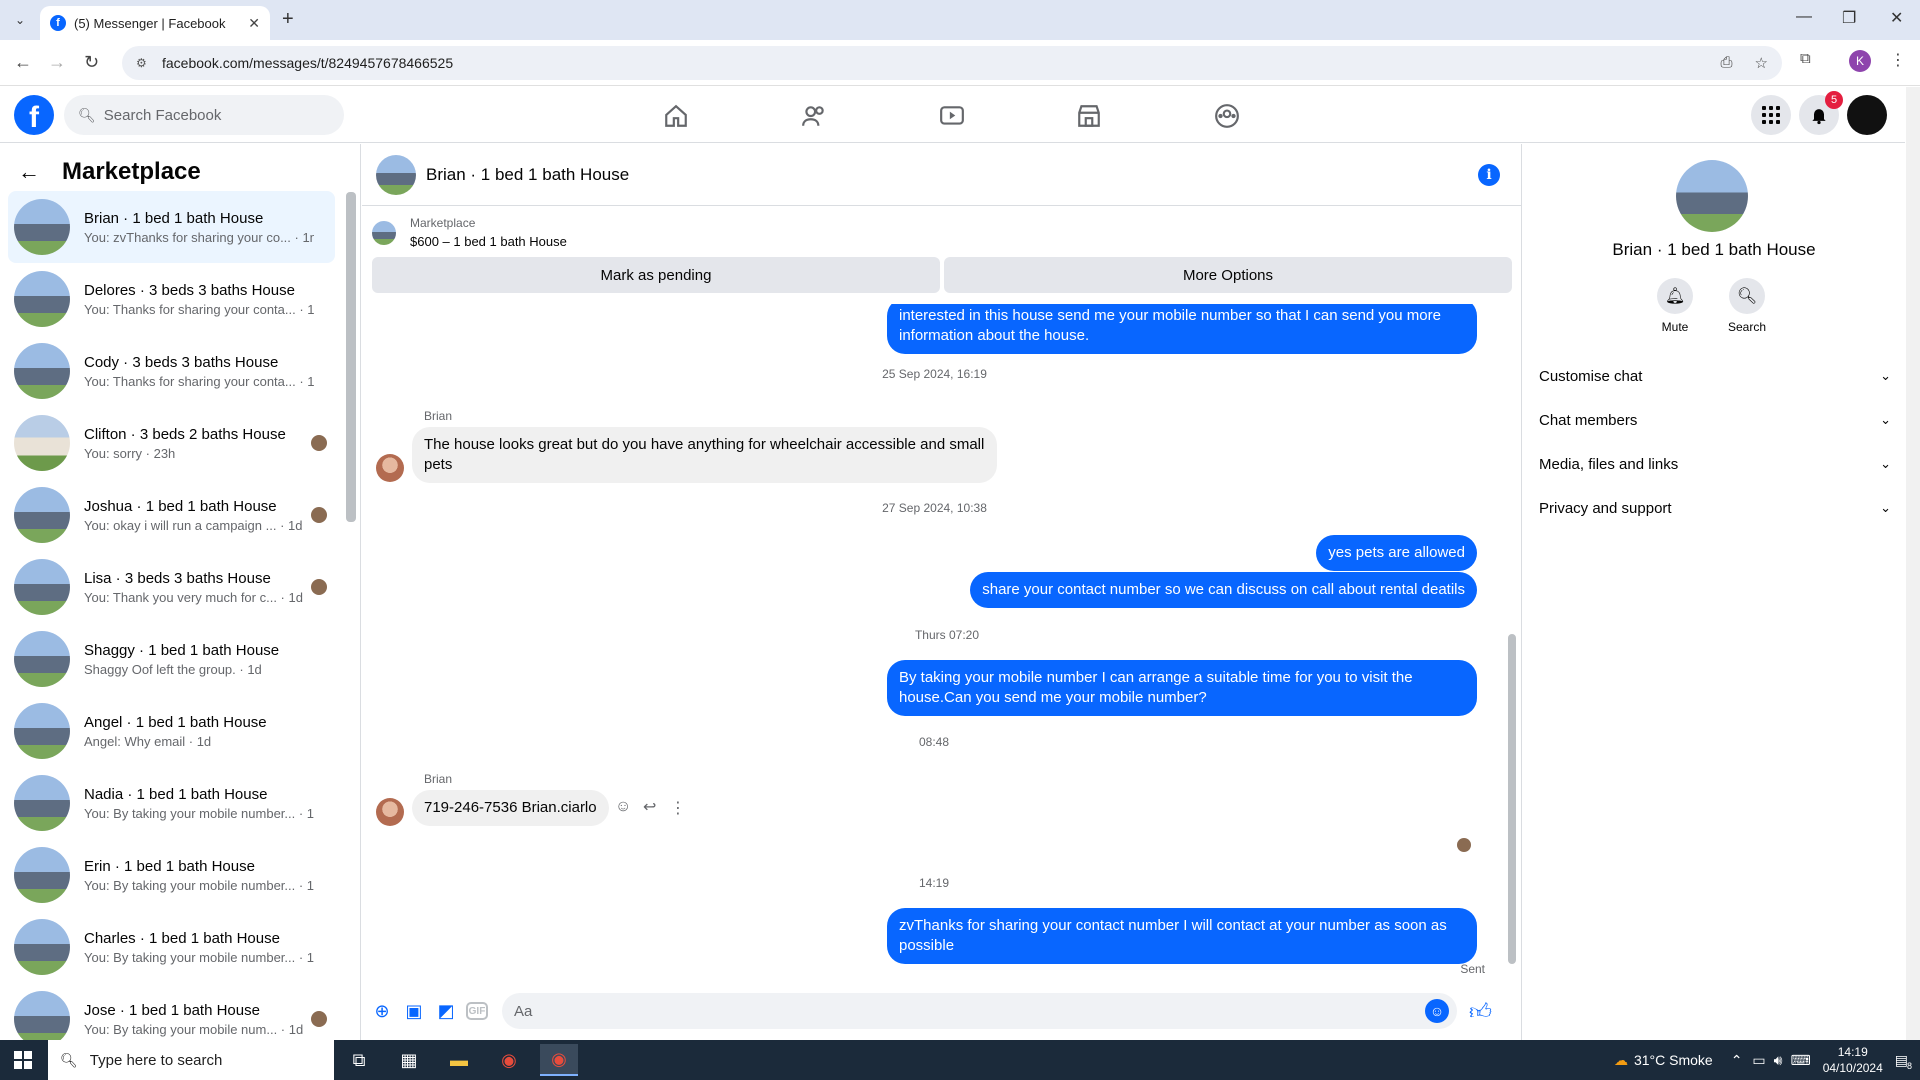  I want to click on extensions-icon: ⧉, so click(1805, 58).